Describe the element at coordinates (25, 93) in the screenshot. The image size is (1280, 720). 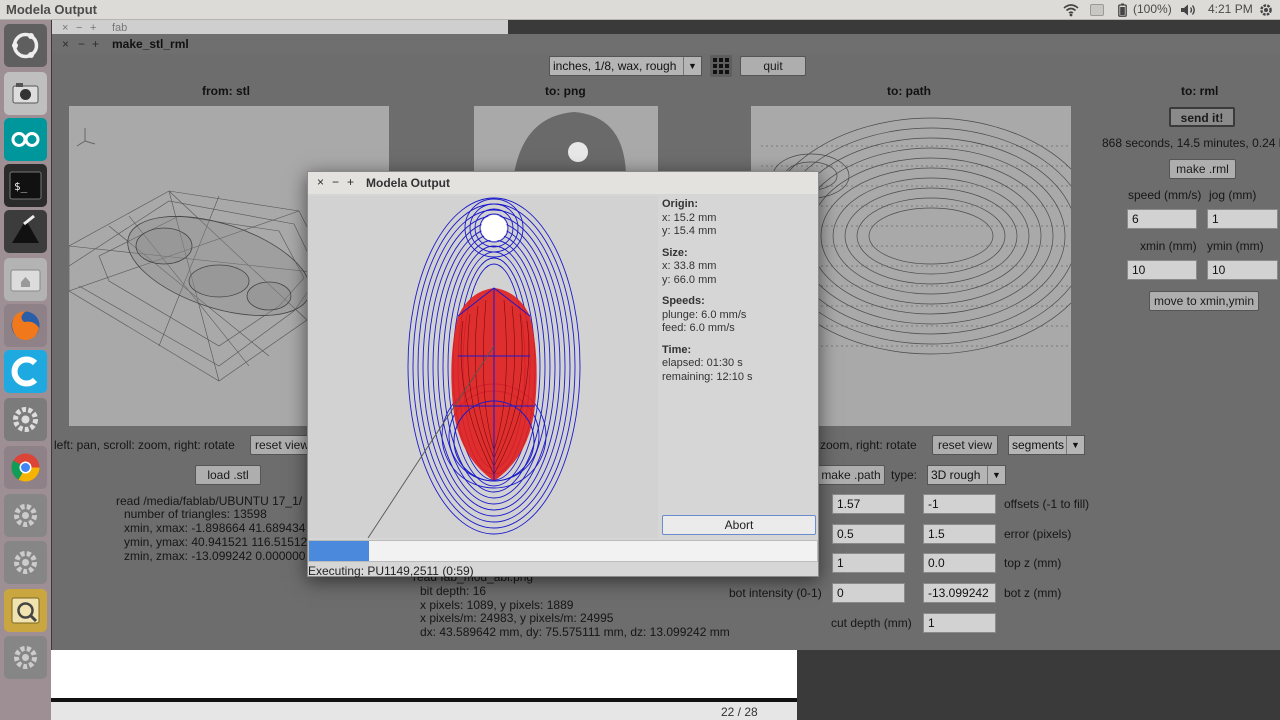
I see `camera-icon` at that location.